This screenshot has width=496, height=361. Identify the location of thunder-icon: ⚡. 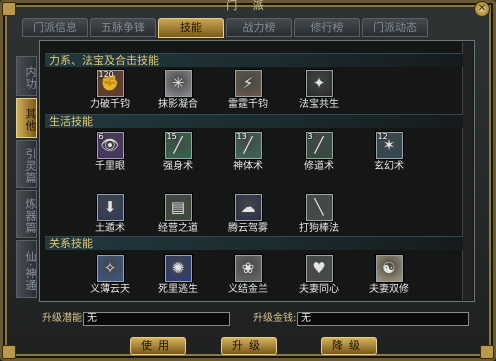
(248, 83).